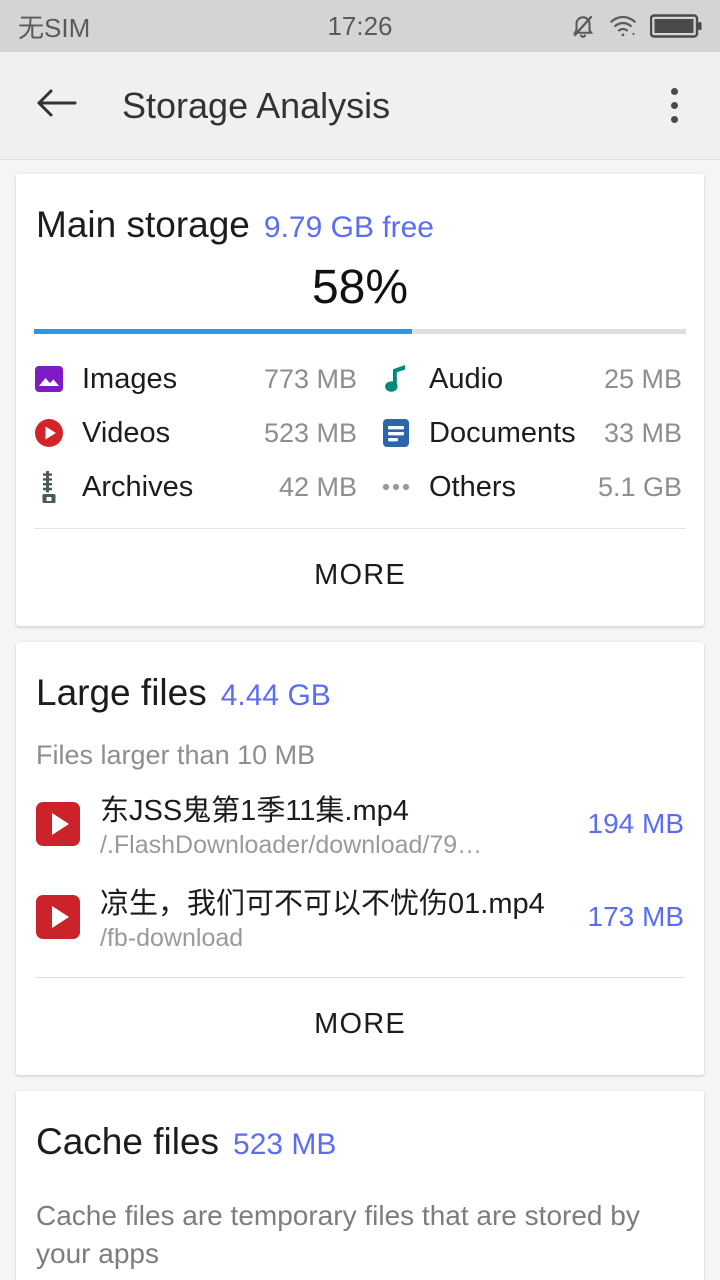  Describe the element at coordinates (196, 487) in the screenshot. I see `category-archives: Archives 42 MB` at that location.